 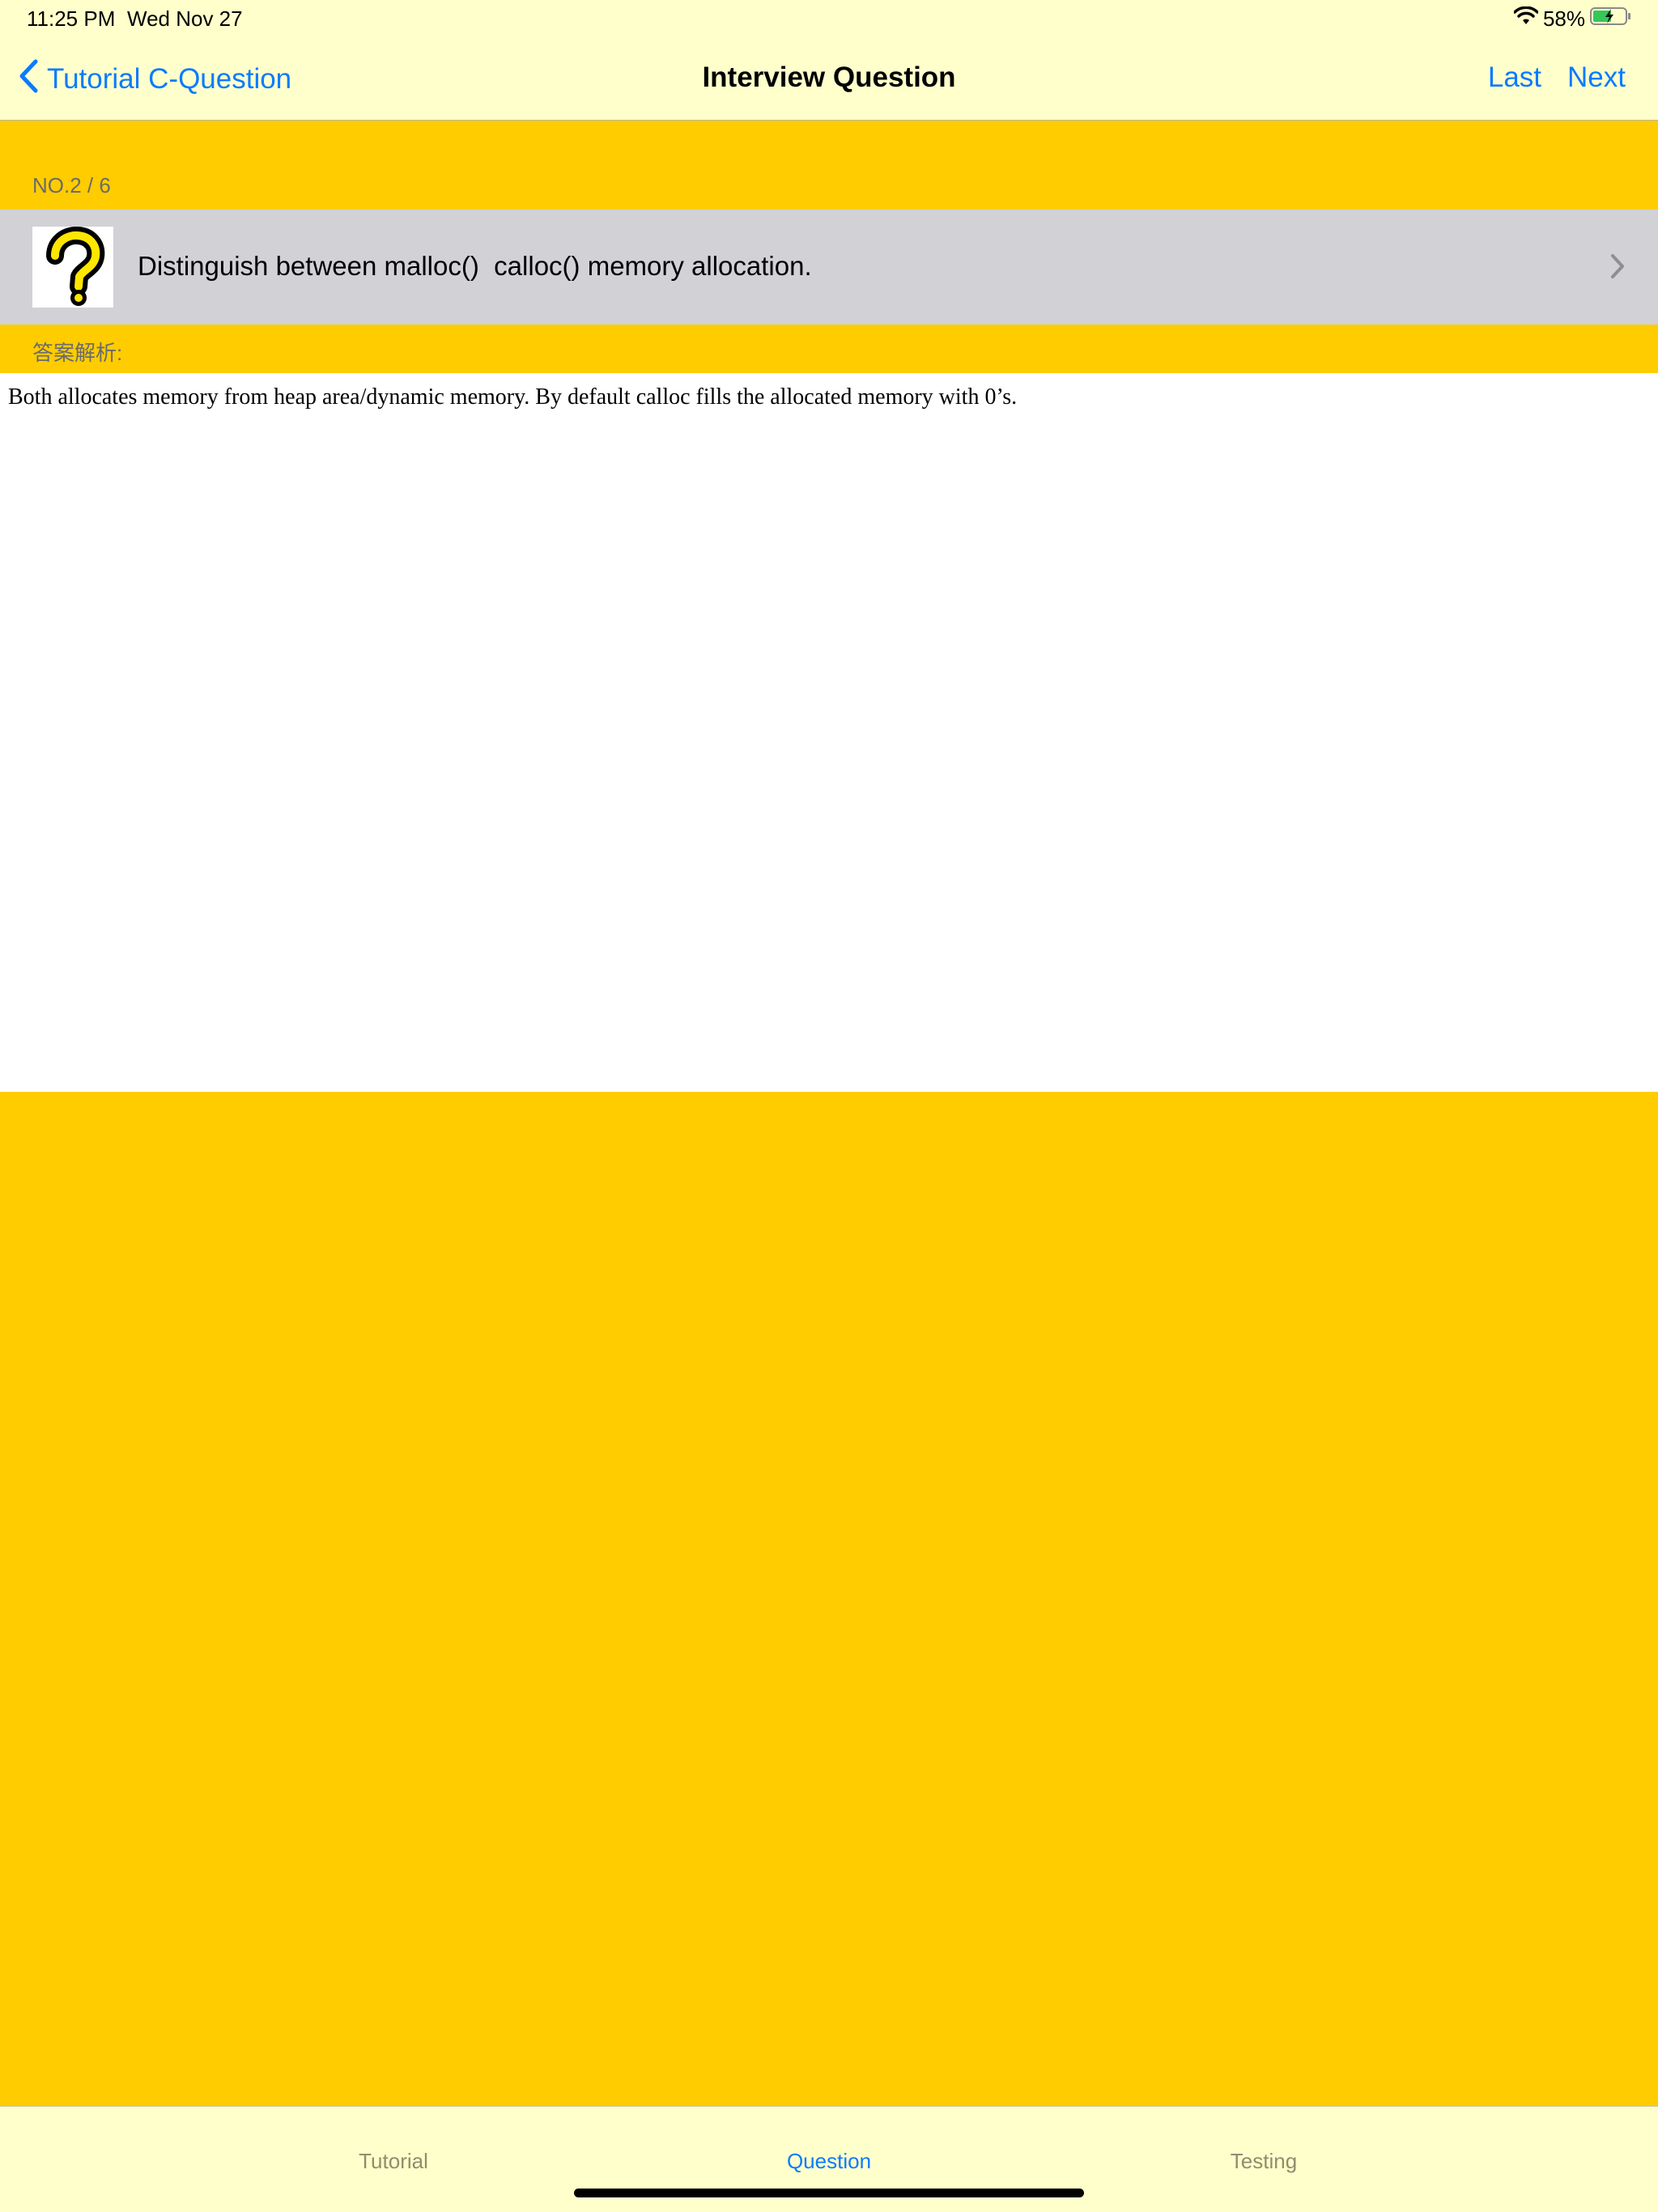 I want to click on tab-tutorial: Tutorial, so click(x=393, y=2161).